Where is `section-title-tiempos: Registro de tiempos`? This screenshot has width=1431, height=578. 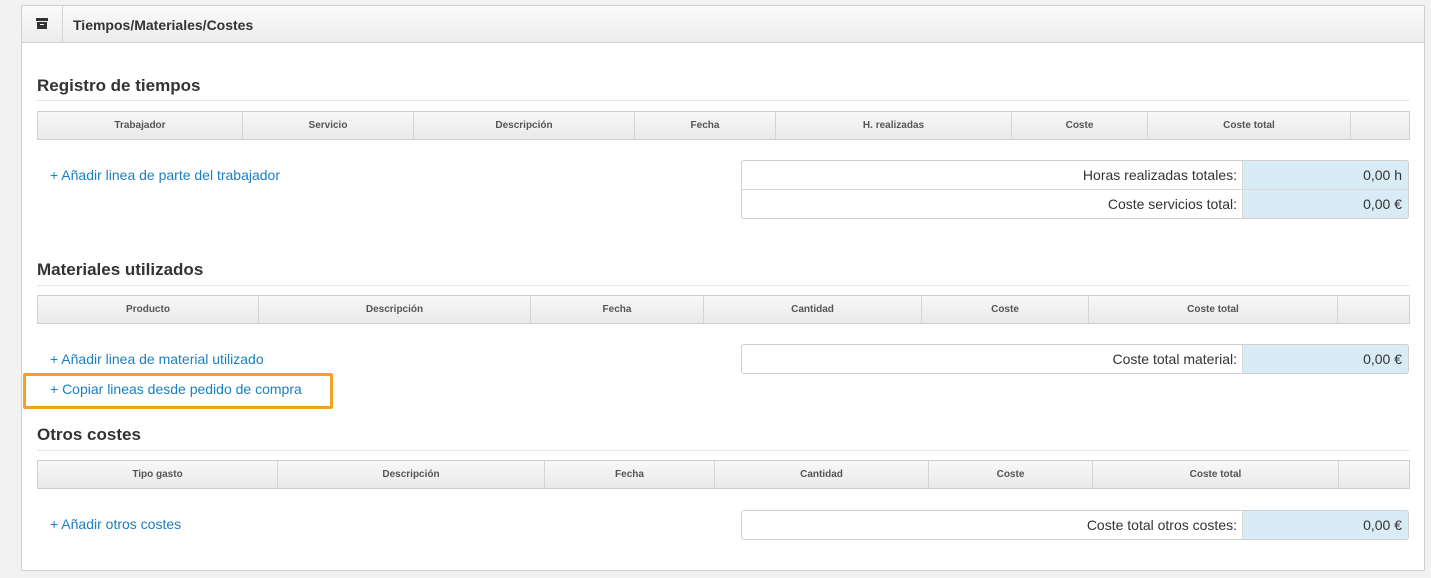
section-title-tiempos: Registro de tiempos is located at coordinates (119, 85).